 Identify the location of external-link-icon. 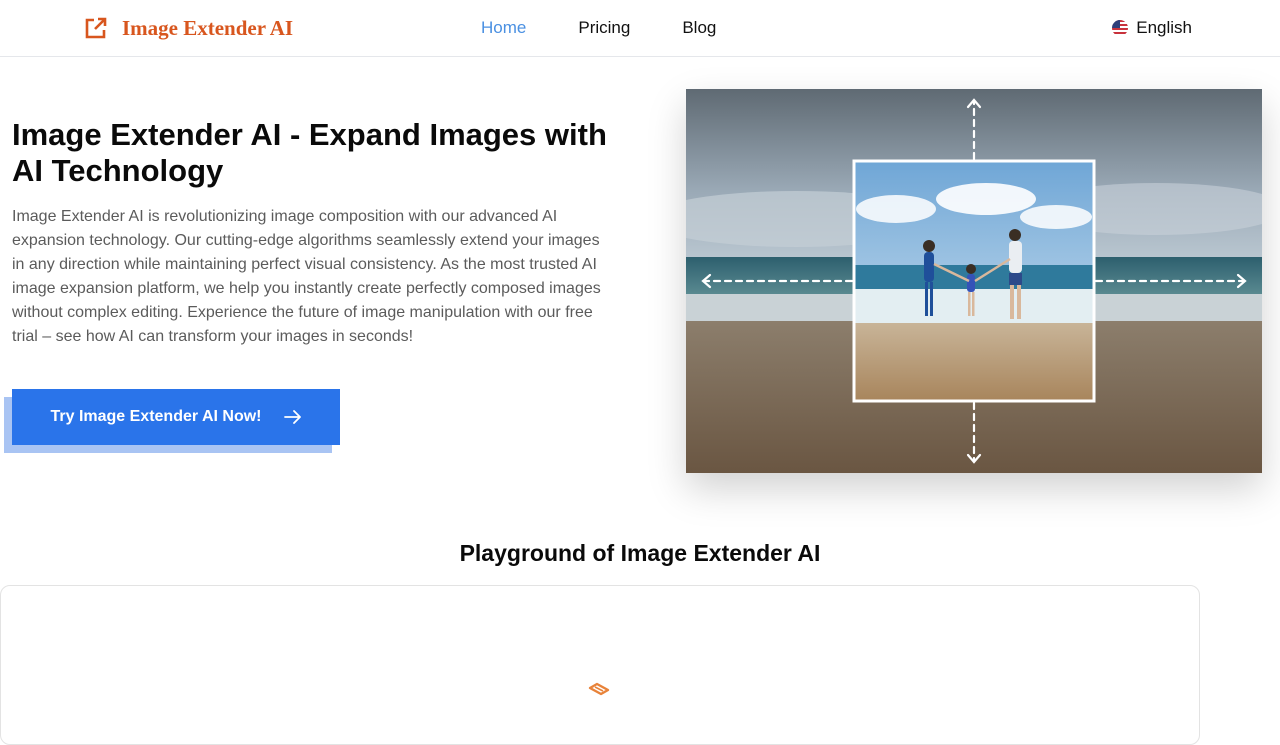
(96, 28).